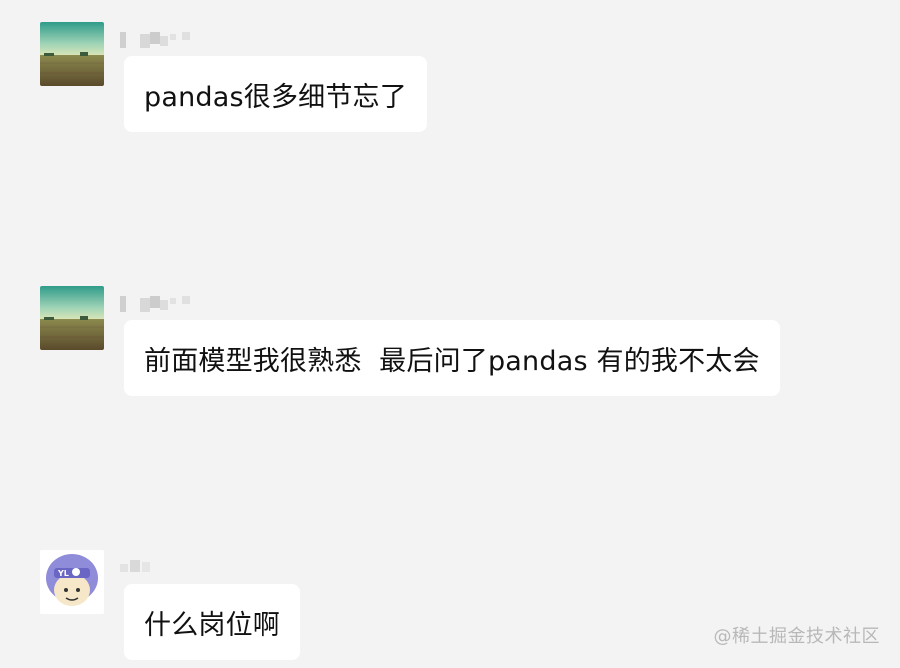  I want to click on message-bubble: pandas很多细节忘了, so click(275, 94).